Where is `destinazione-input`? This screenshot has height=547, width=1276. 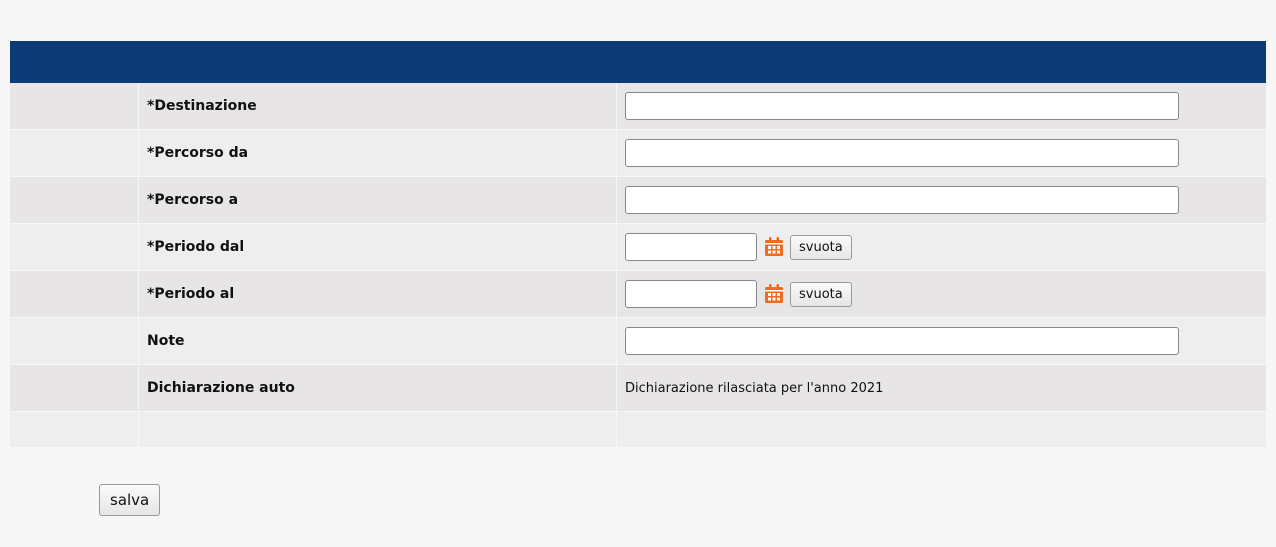
destinazione-input is located at coordinates (902, 106).